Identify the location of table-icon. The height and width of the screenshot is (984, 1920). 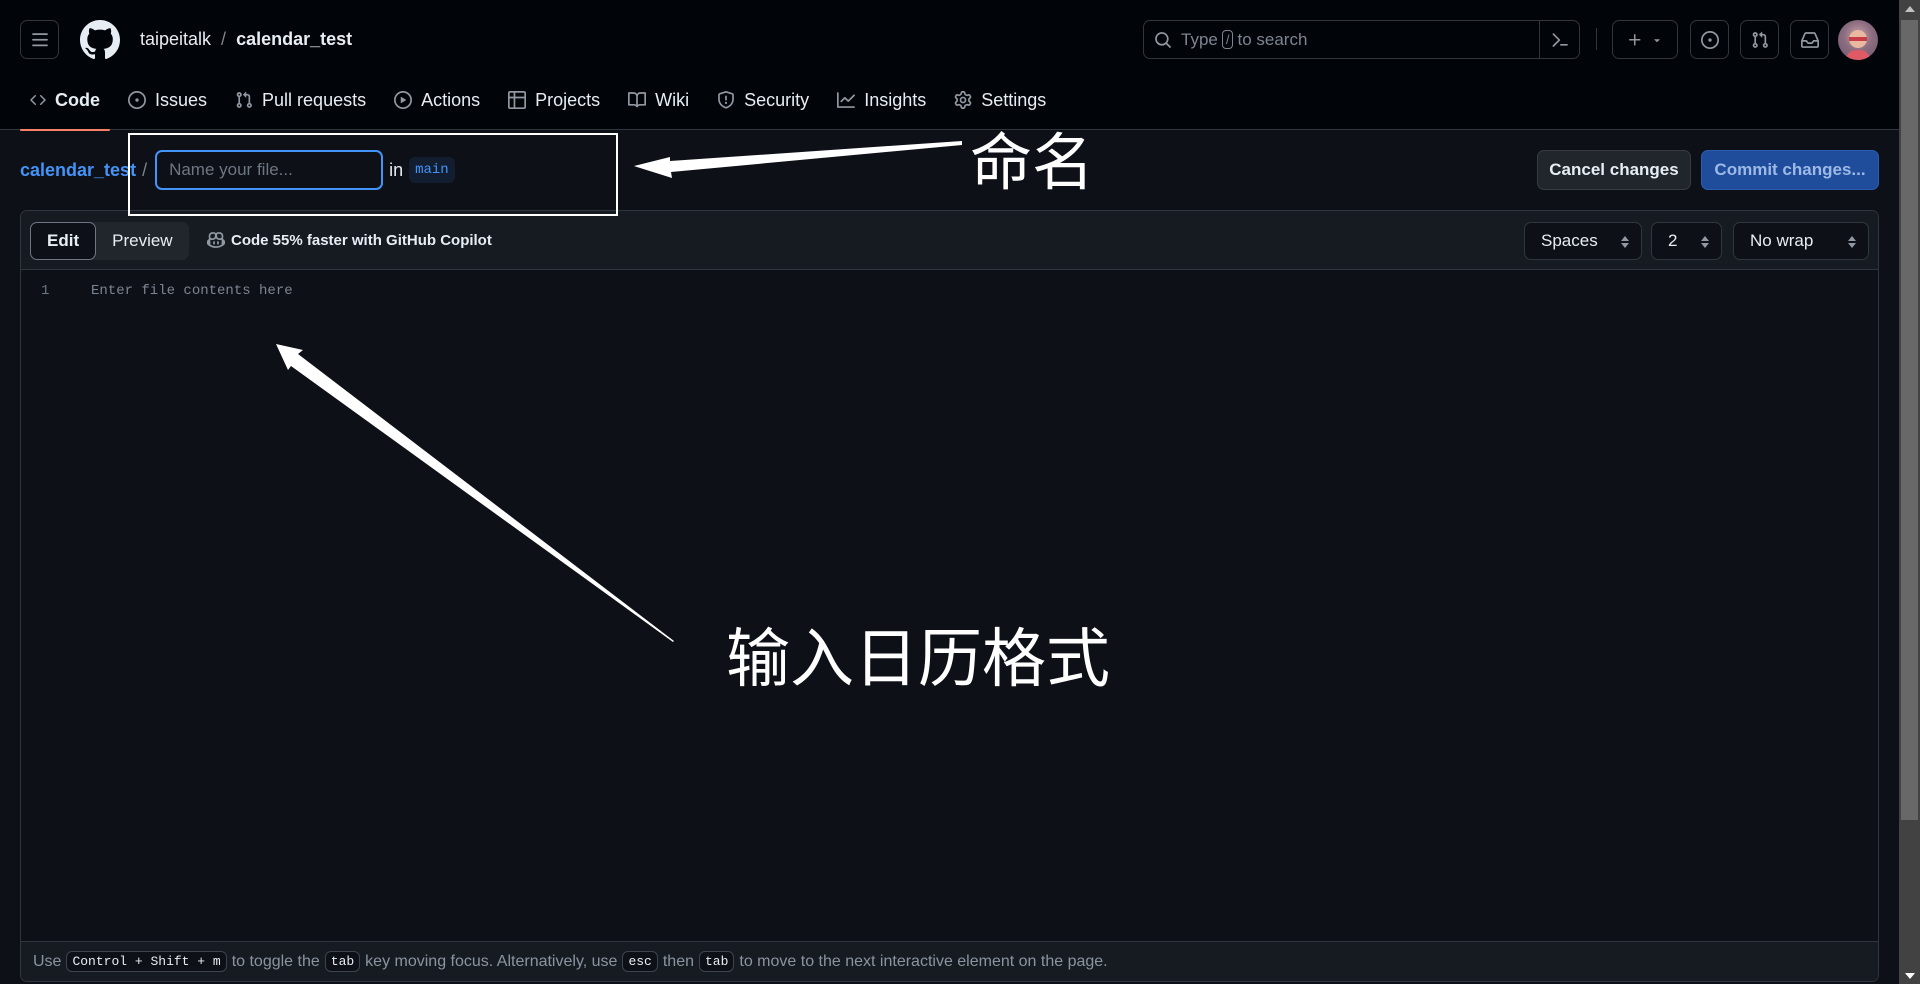
(517, 100).